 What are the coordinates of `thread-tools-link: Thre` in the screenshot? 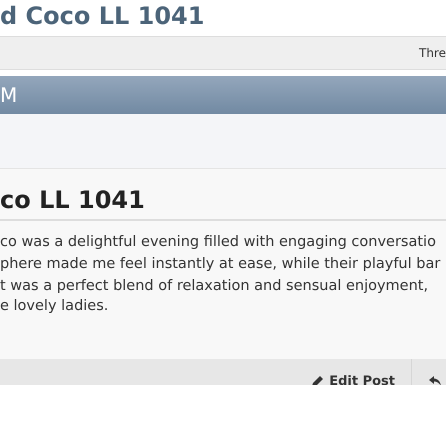 It's located at (432, 53).